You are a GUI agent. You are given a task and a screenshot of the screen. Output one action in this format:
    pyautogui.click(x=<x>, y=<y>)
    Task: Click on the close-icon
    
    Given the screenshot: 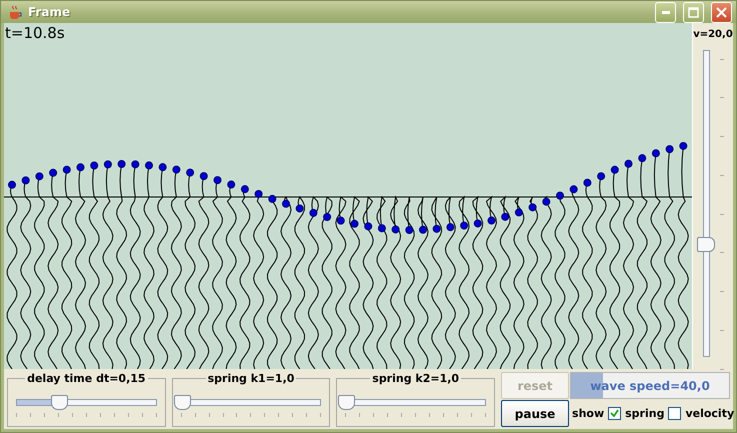 What is the action you would take?
    pyautogui.click(x=721, y=12)
    